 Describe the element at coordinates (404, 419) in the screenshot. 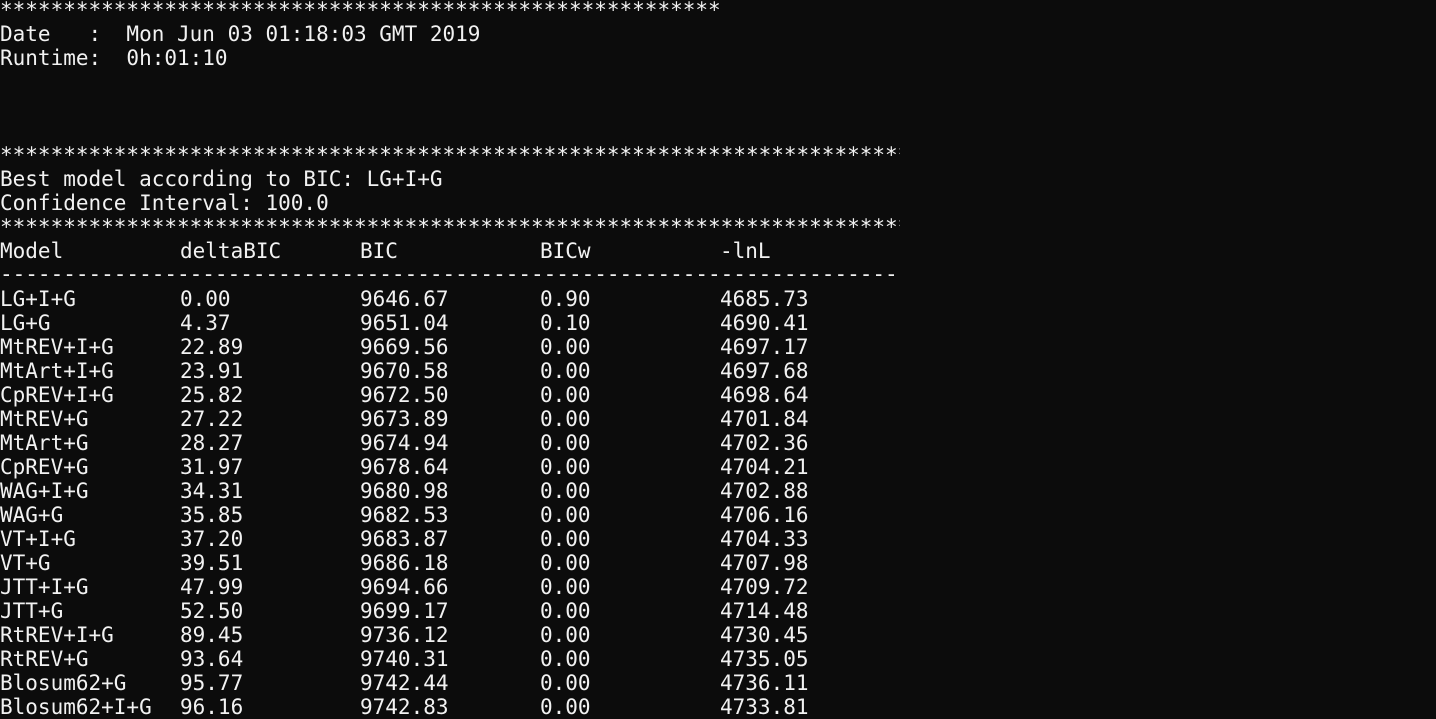

I see `cell-bic: 9673.89` at that location.